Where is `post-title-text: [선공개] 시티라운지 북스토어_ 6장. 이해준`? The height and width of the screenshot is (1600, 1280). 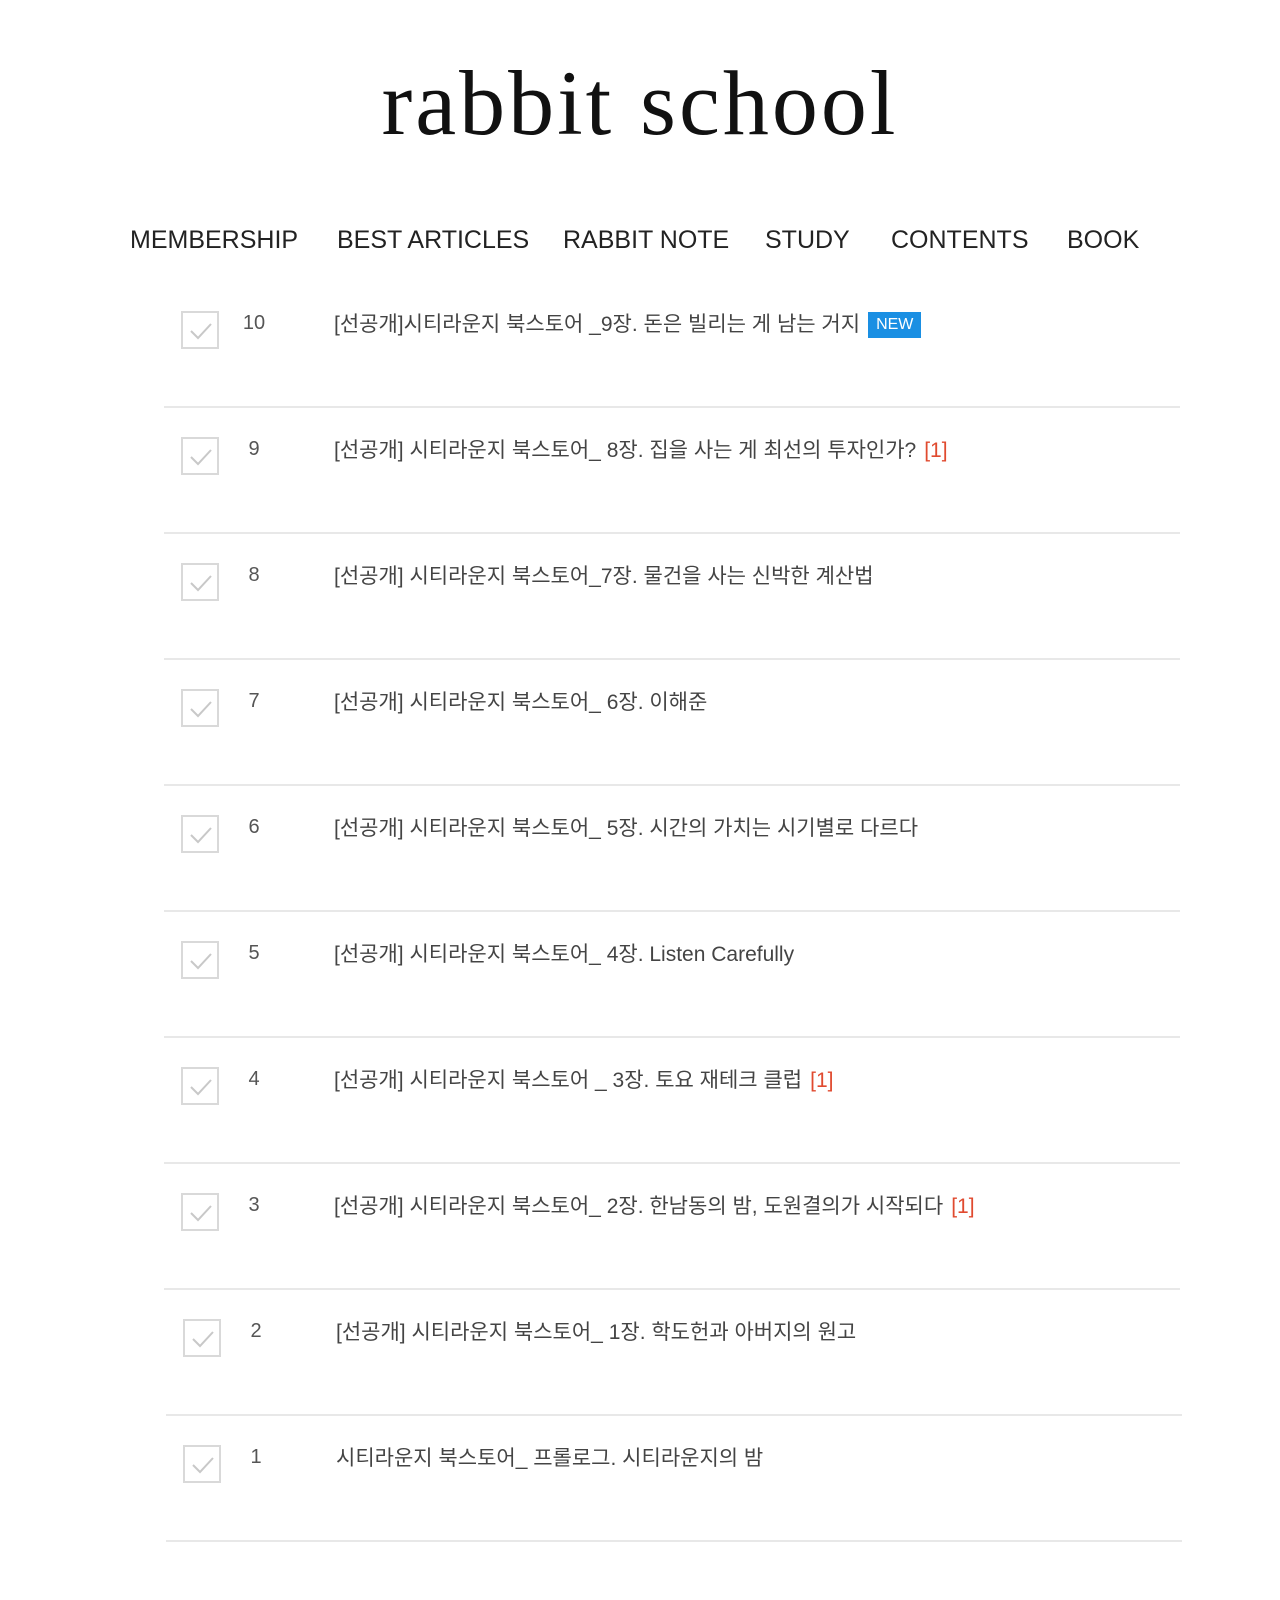
post-title-text: [선공개] 시티라운지 북스토어_ 6장. 이해준 is located at coordinates (521, 702).